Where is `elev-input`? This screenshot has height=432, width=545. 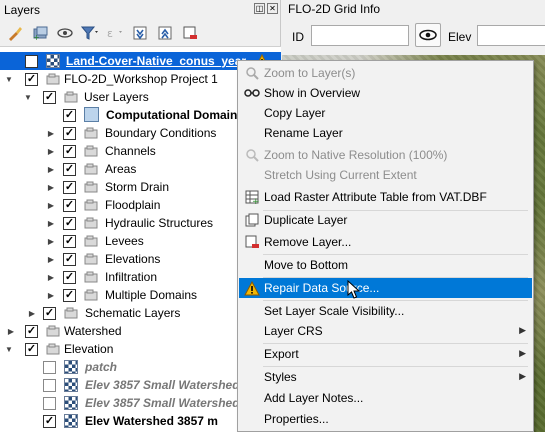
elev-input is located at coordinates (511, 35).